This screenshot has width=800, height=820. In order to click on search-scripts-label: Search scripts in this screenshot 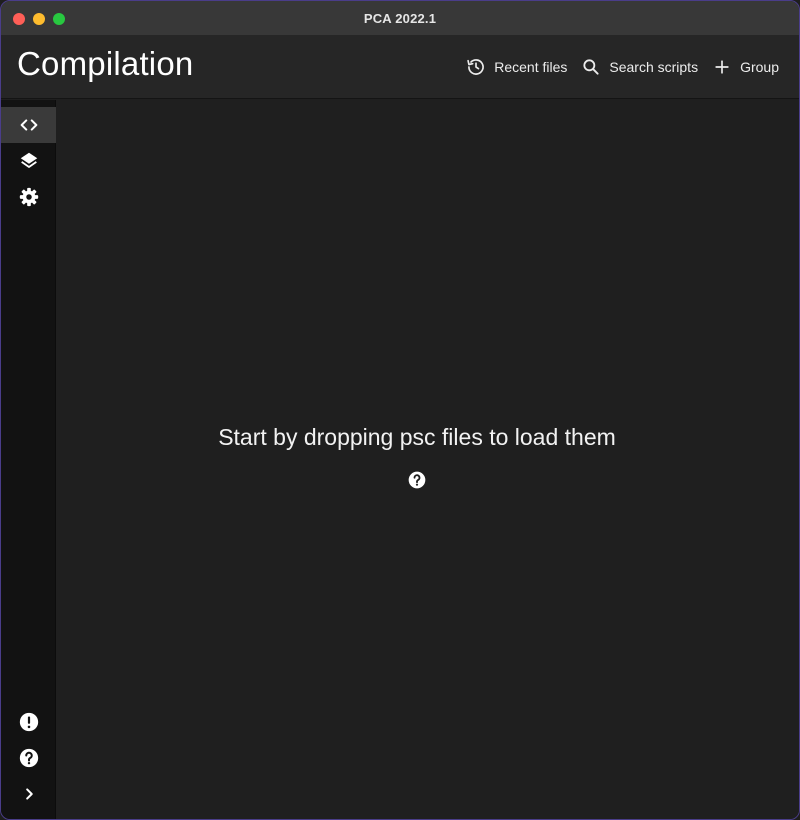, I will do `click(654, 67)`.